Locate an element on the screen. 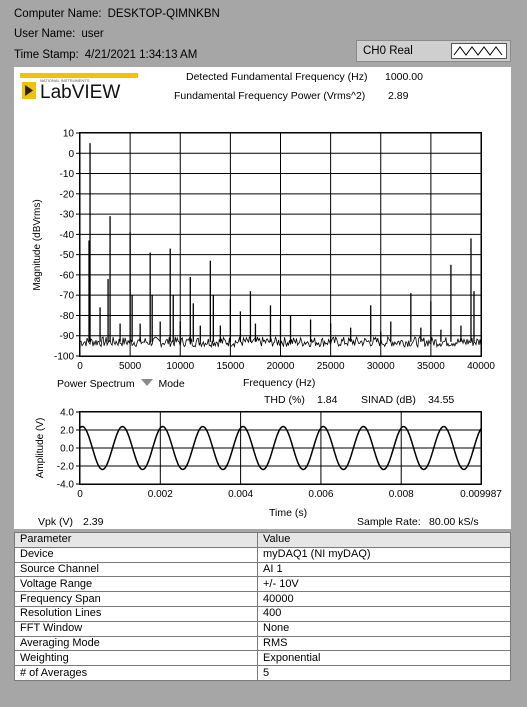 Image resolution: width=527 pixels, height=707 pixels. y-tick-label: -4.0 is located at coordinates (66, 485).